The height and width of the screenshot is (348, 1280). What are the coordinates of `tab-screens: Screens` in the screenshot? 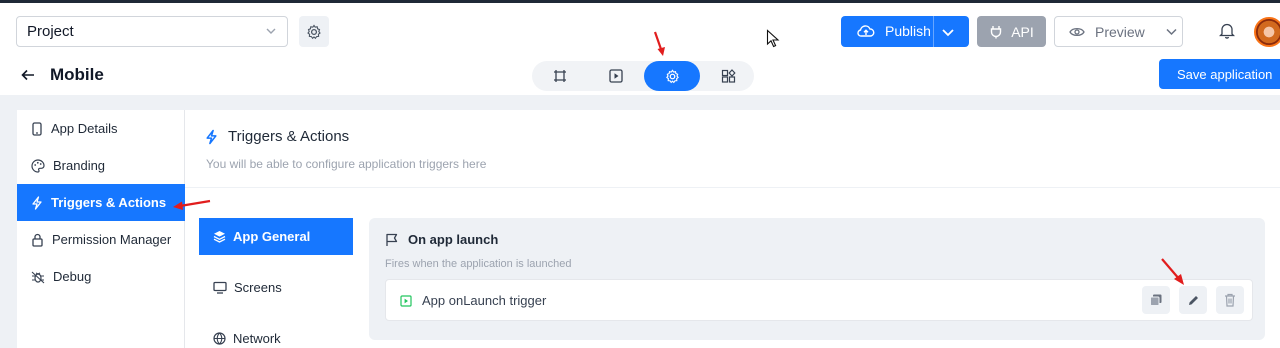 It's located at (276, 287).